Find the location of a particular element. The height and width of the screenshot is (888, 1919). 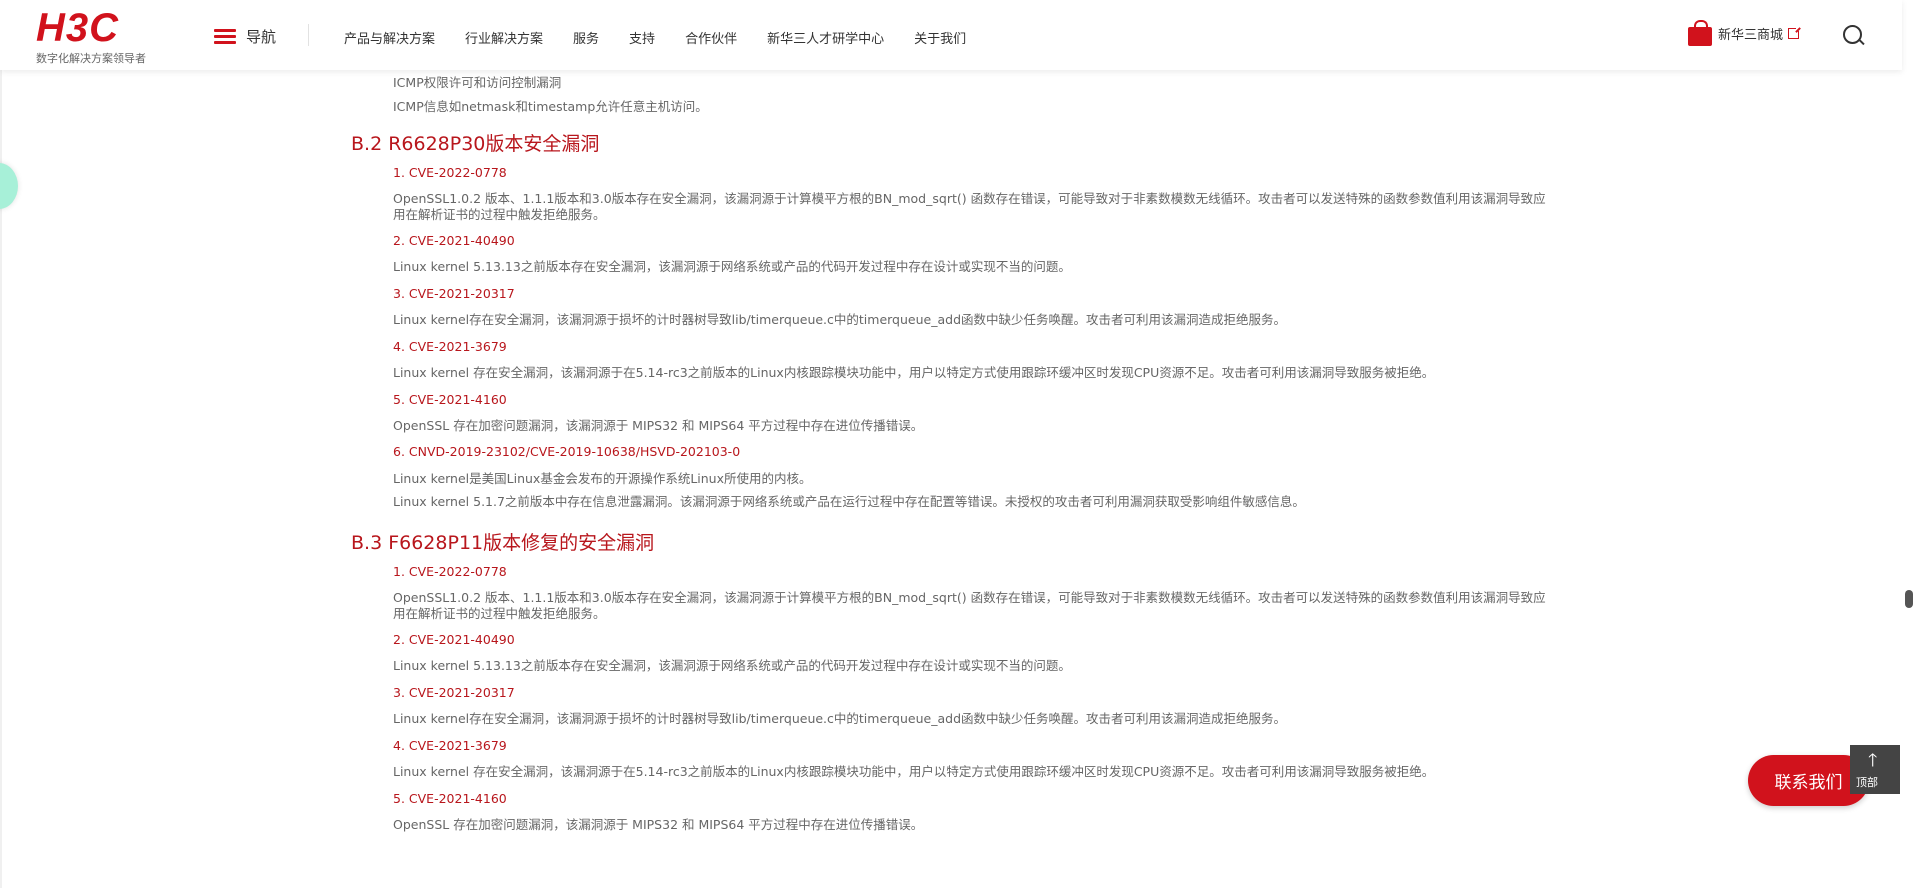

menu-item-service: 服务 is located at coordinates (586, 37).